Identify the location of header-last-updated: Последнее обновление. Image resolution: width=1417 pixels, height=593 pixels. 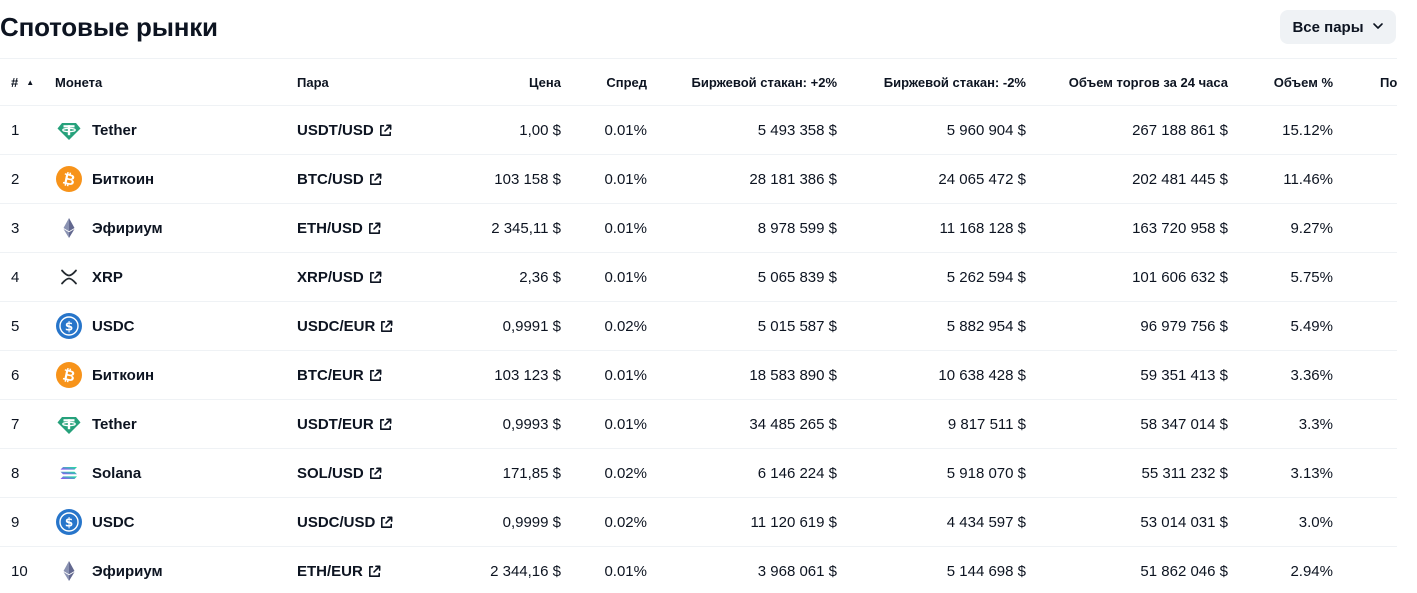
(1369, 82).